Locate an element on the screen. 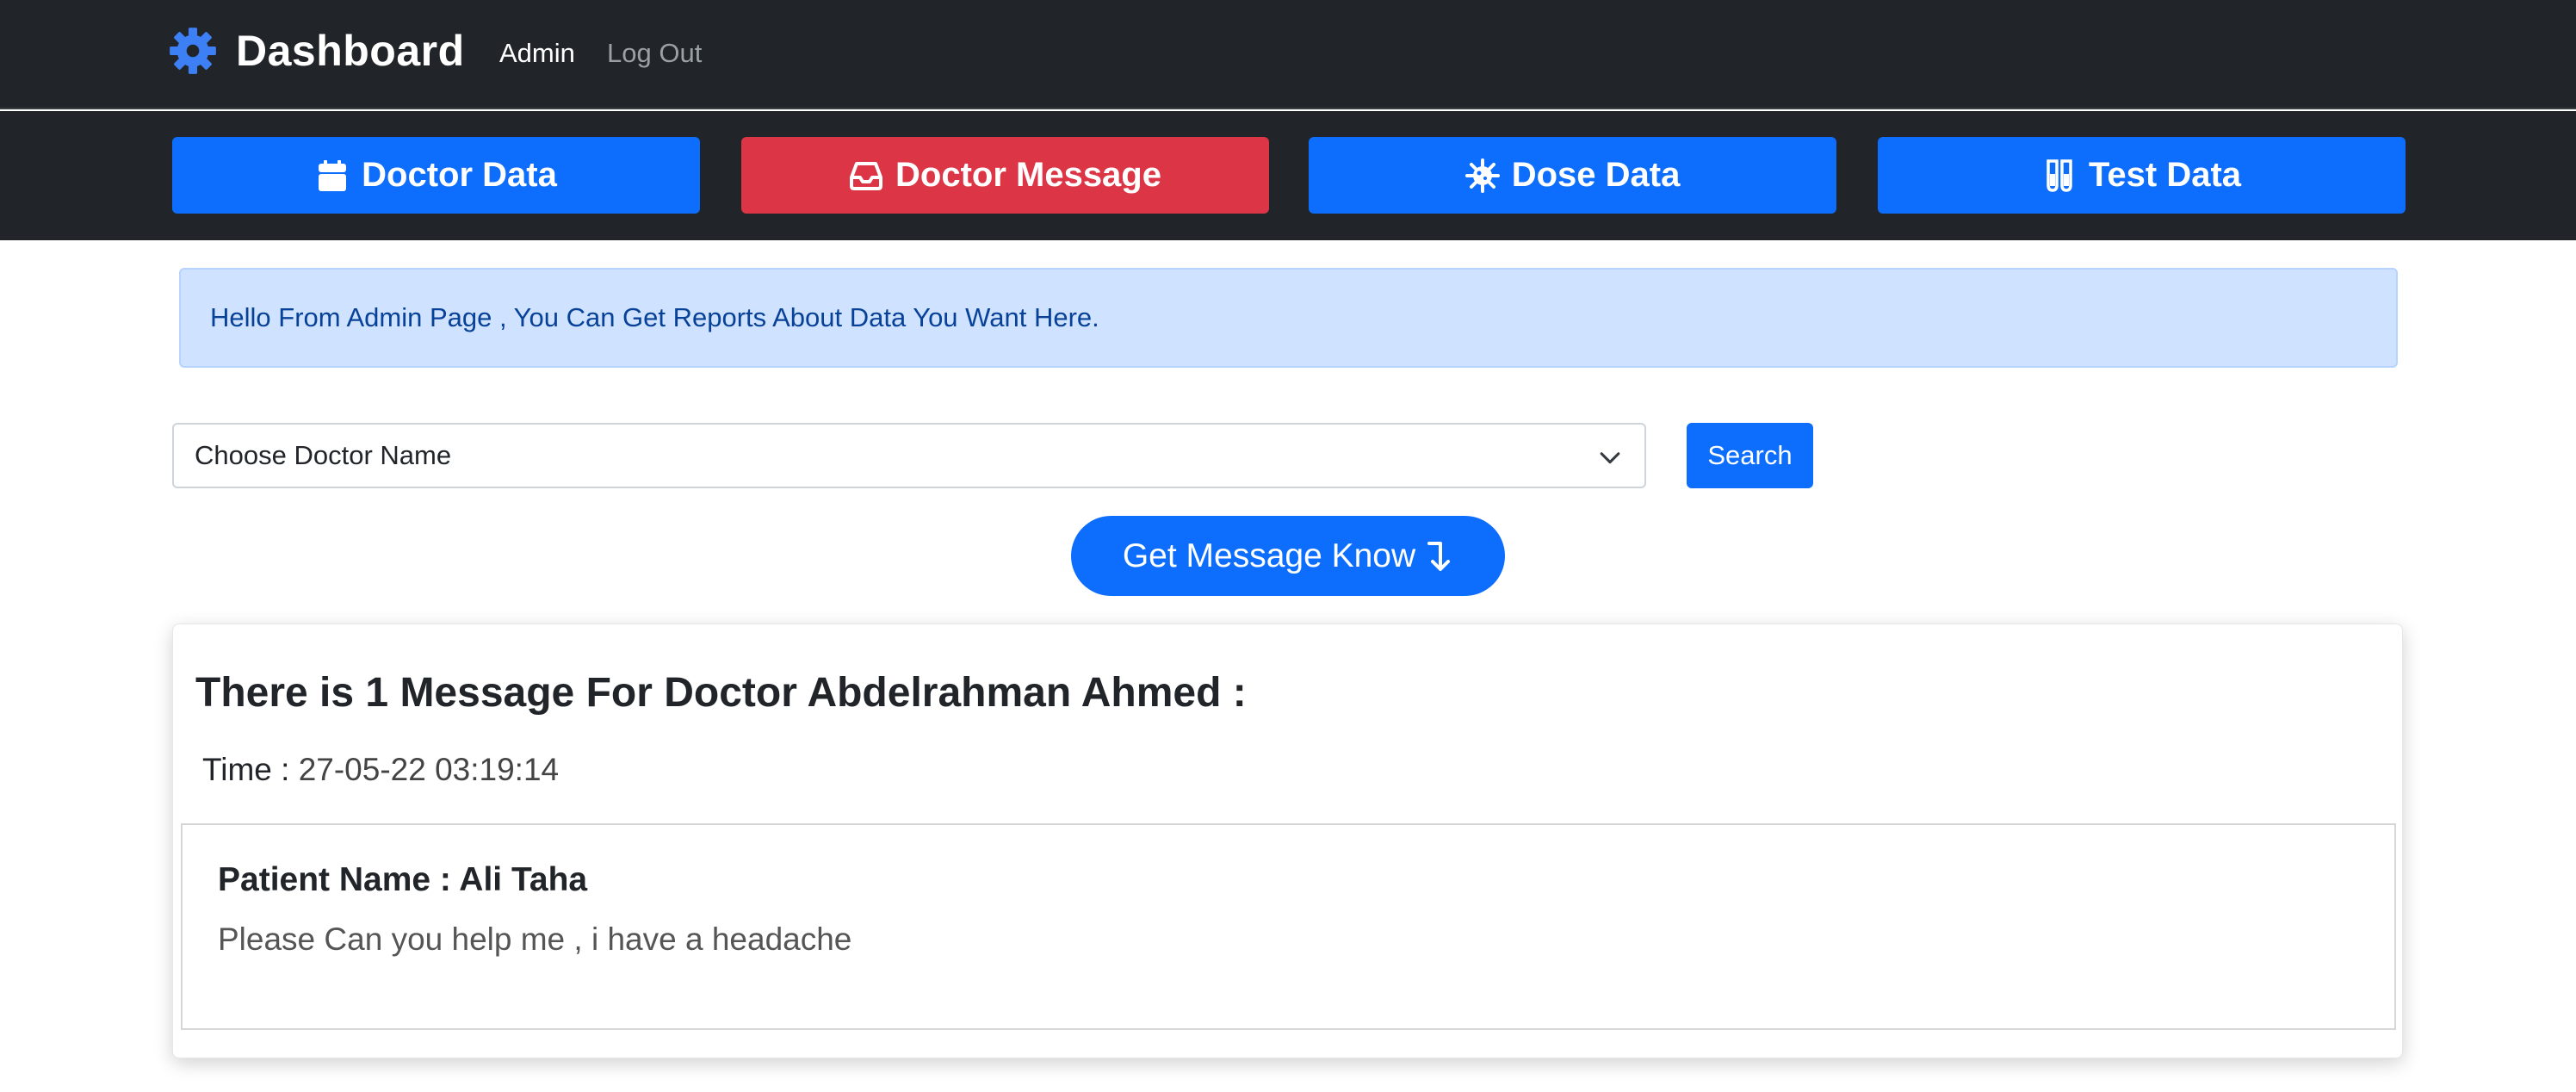 The width and height of the screenshot is (2576, 1092). search-button: Search is located at coordinates (1750, 455).